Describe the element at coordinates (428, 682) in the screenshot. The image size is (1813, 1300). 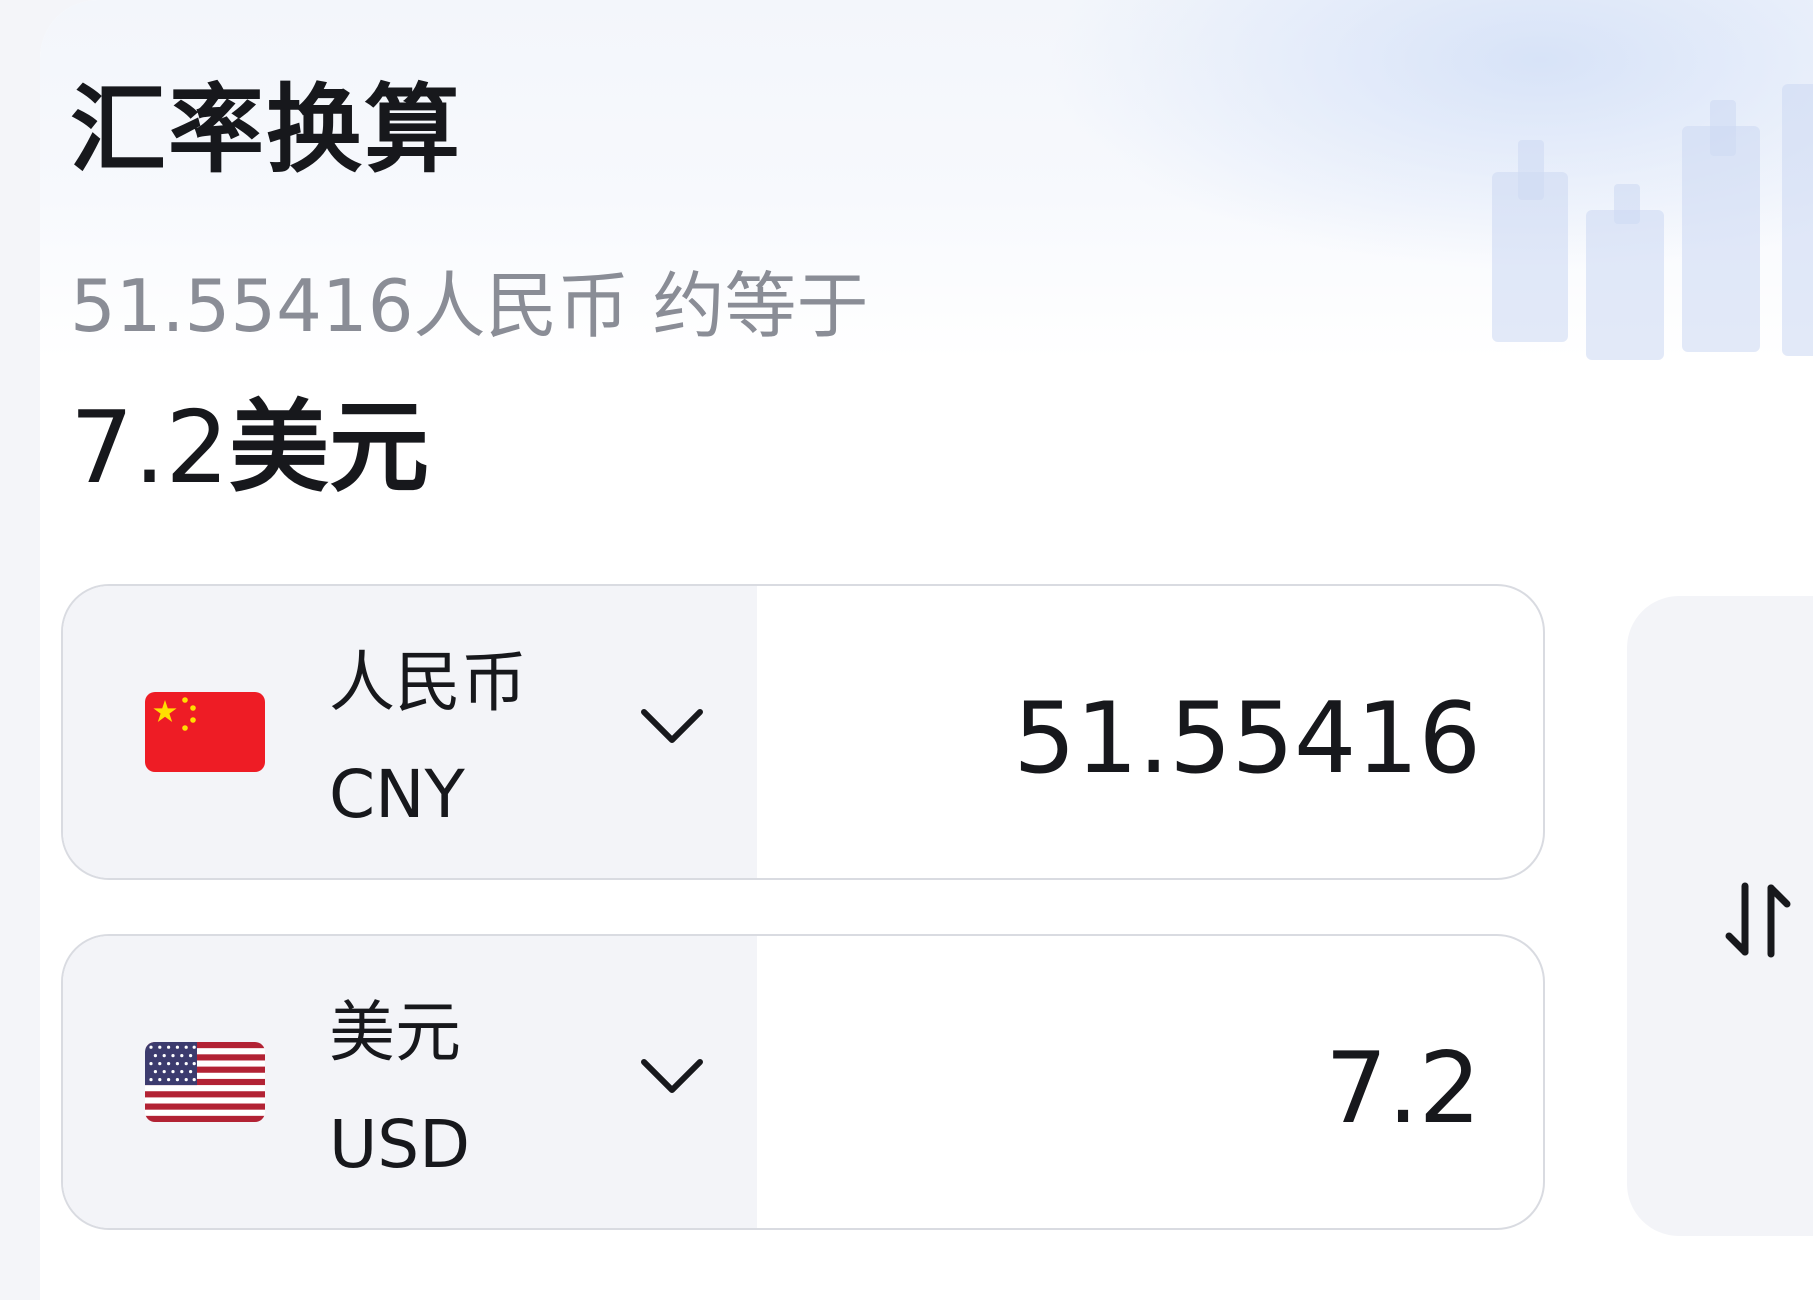
I see `currency-name: 人民币` at that location.